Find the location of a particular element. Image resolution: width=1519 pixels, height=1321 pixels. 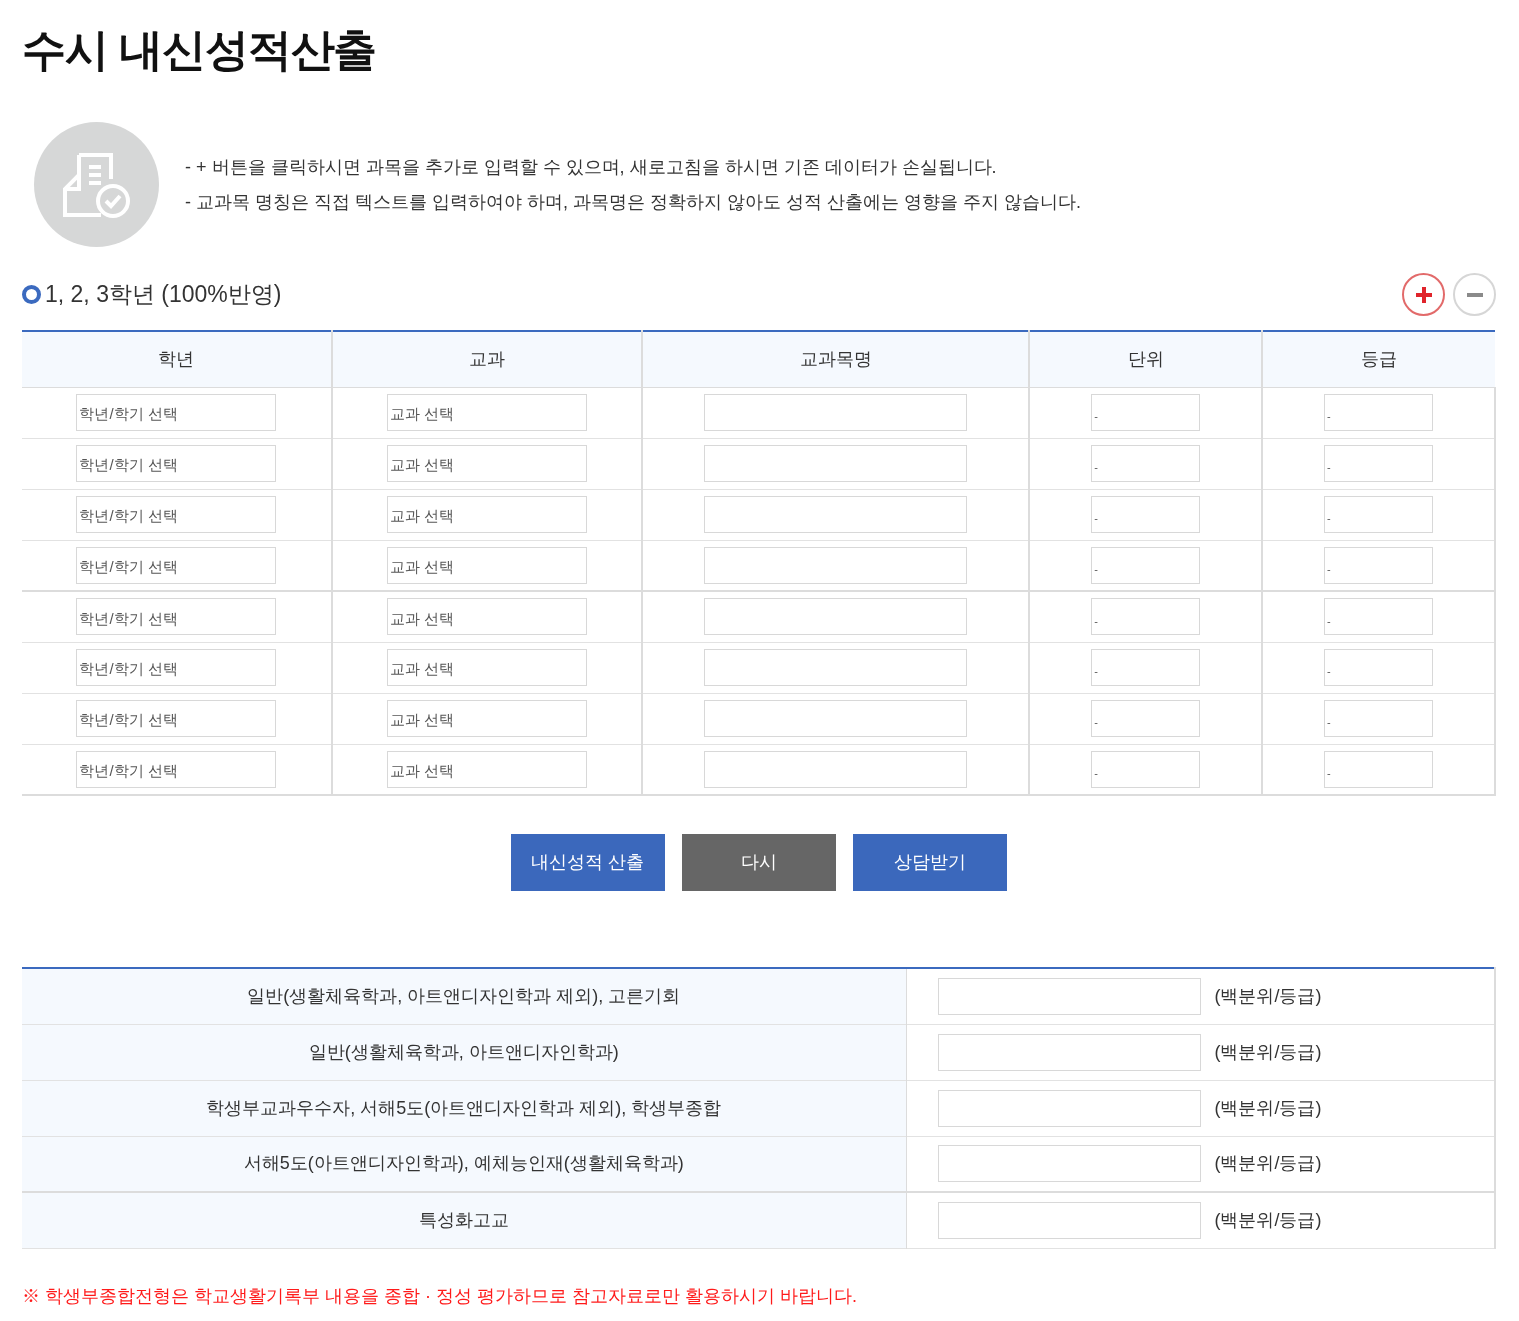

category-label: 일반(생활체육학과, 아트앤디자인학과 제외), 고른기회 is located at coordinates (464, 995).